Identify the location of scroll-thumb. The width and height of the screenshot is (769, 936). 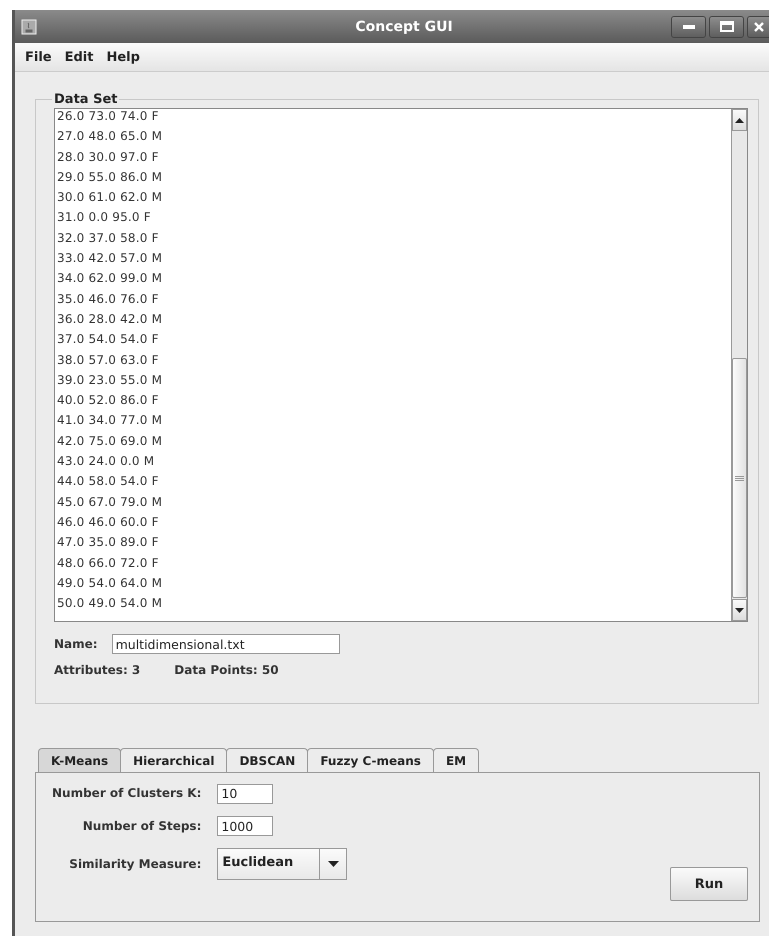
(739, 478).